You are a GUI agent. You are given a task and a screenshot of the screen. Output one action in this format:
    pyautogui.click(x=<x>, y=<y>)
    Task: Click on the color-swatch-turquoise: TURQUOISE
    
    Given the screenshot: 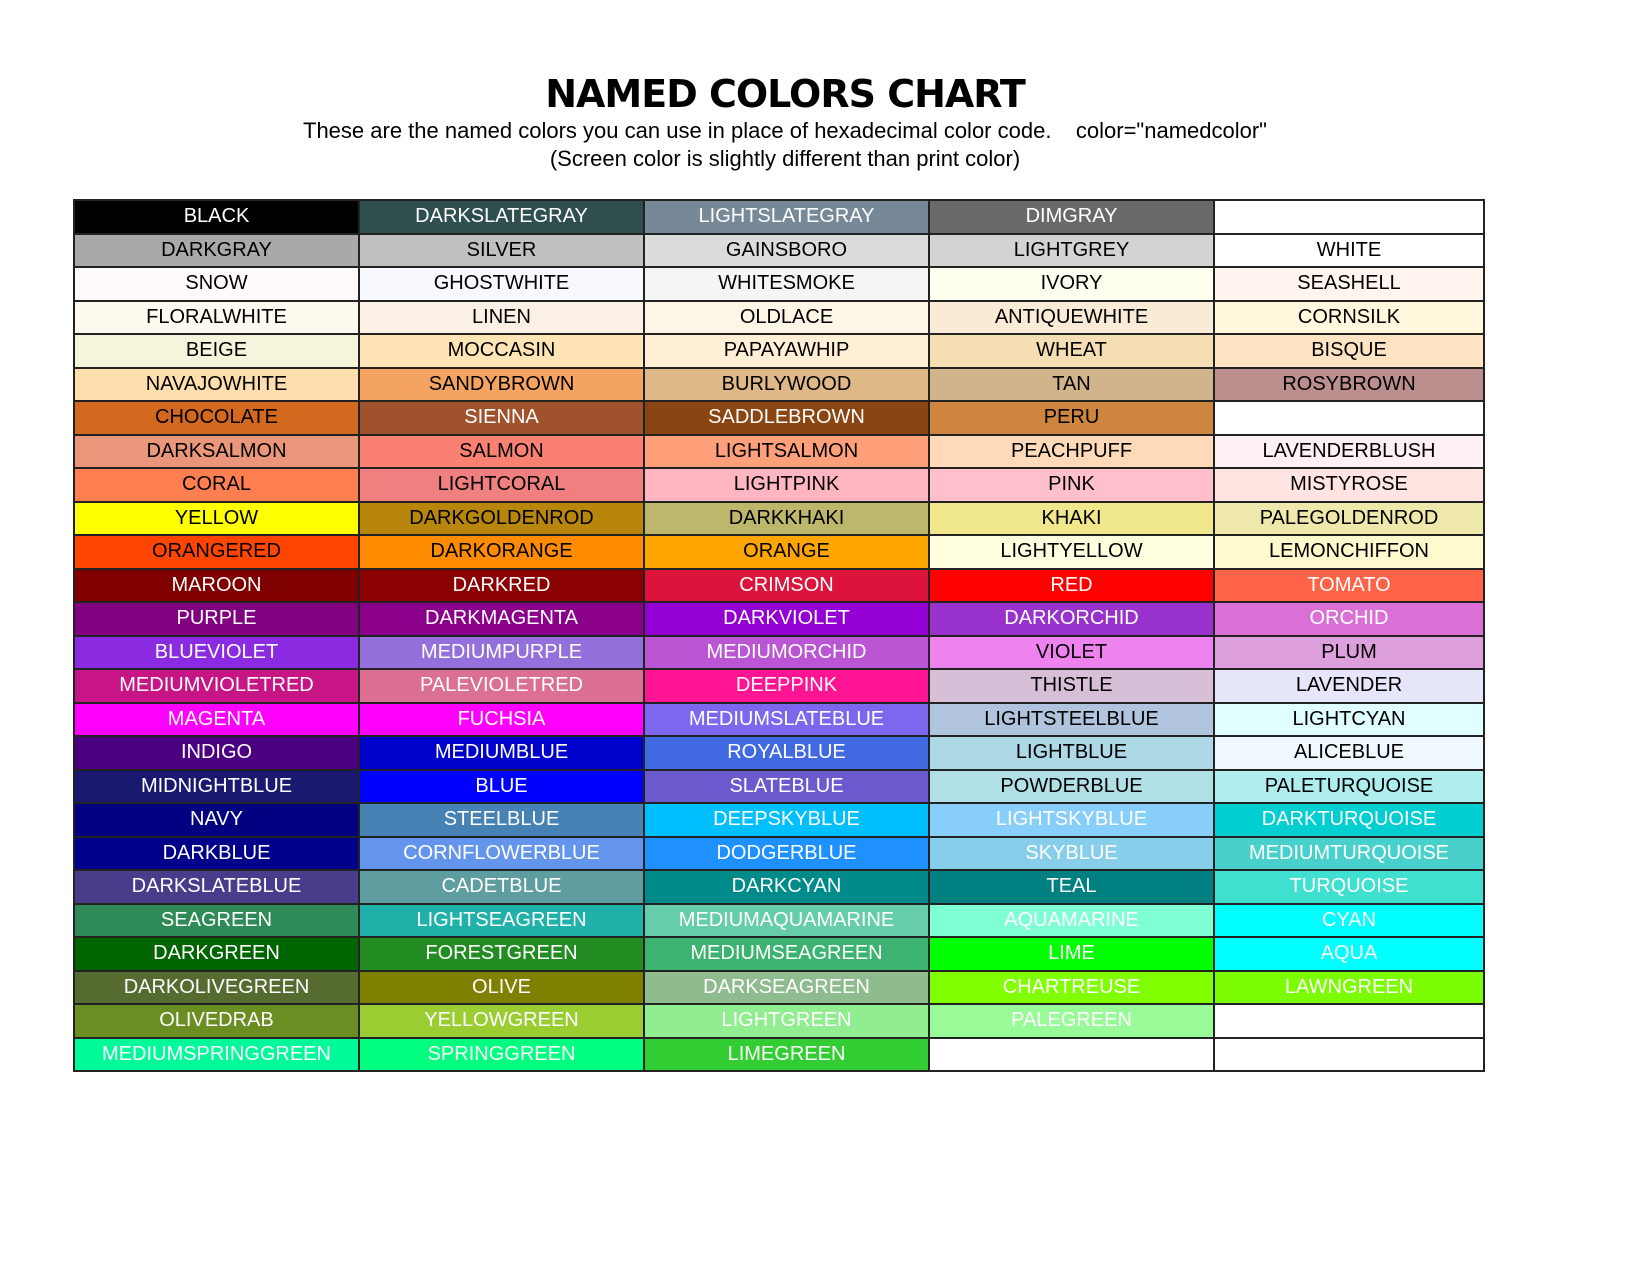 What is the action you would take?
    pyautogui.click(x=1349, y=887)
    